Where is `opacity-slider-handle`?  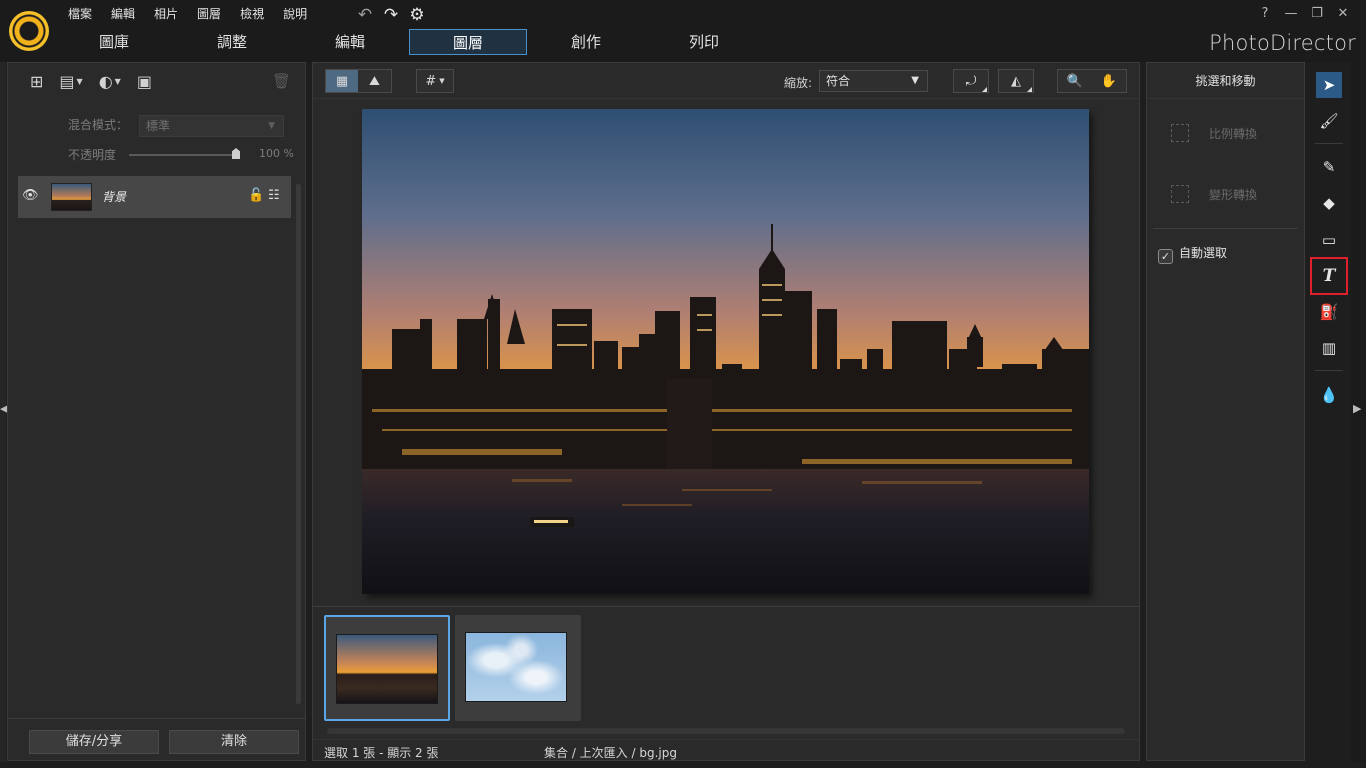
opacity-slider-handle is located at coordinates (236, 153).